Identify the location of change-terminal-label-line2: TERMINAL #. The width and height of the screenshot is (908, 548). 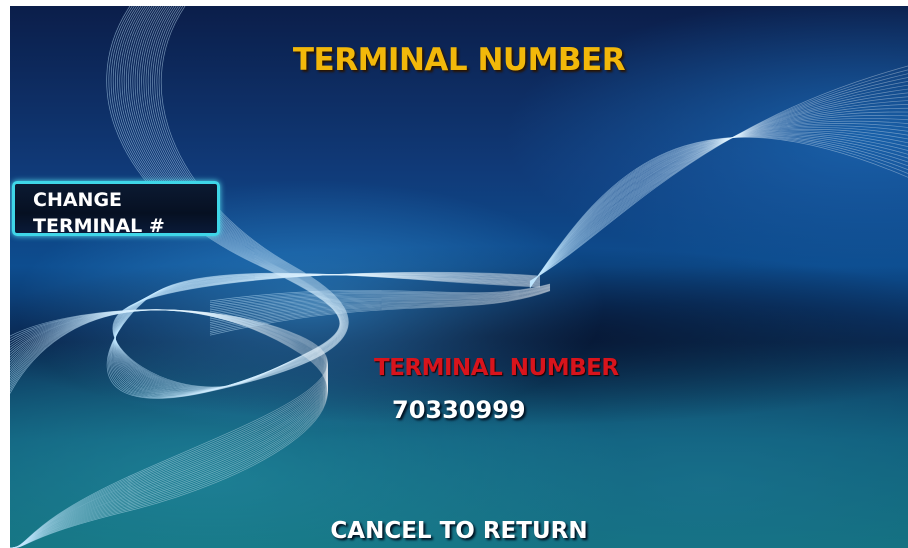
(99, 226).